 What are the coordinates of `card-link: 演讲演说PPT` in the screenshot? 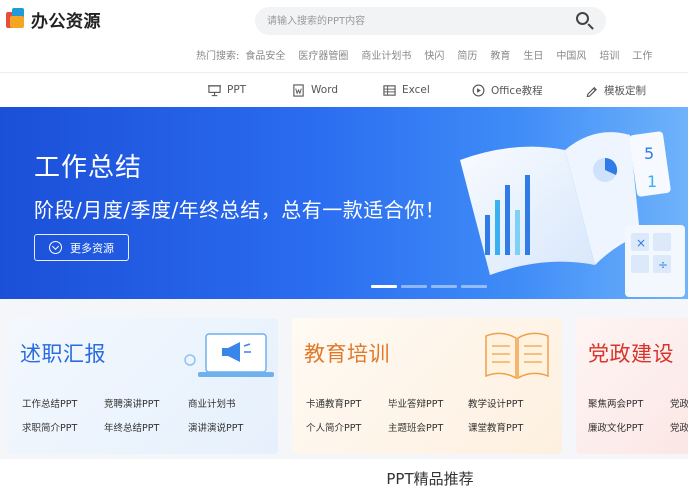 It's located at (215, 427).